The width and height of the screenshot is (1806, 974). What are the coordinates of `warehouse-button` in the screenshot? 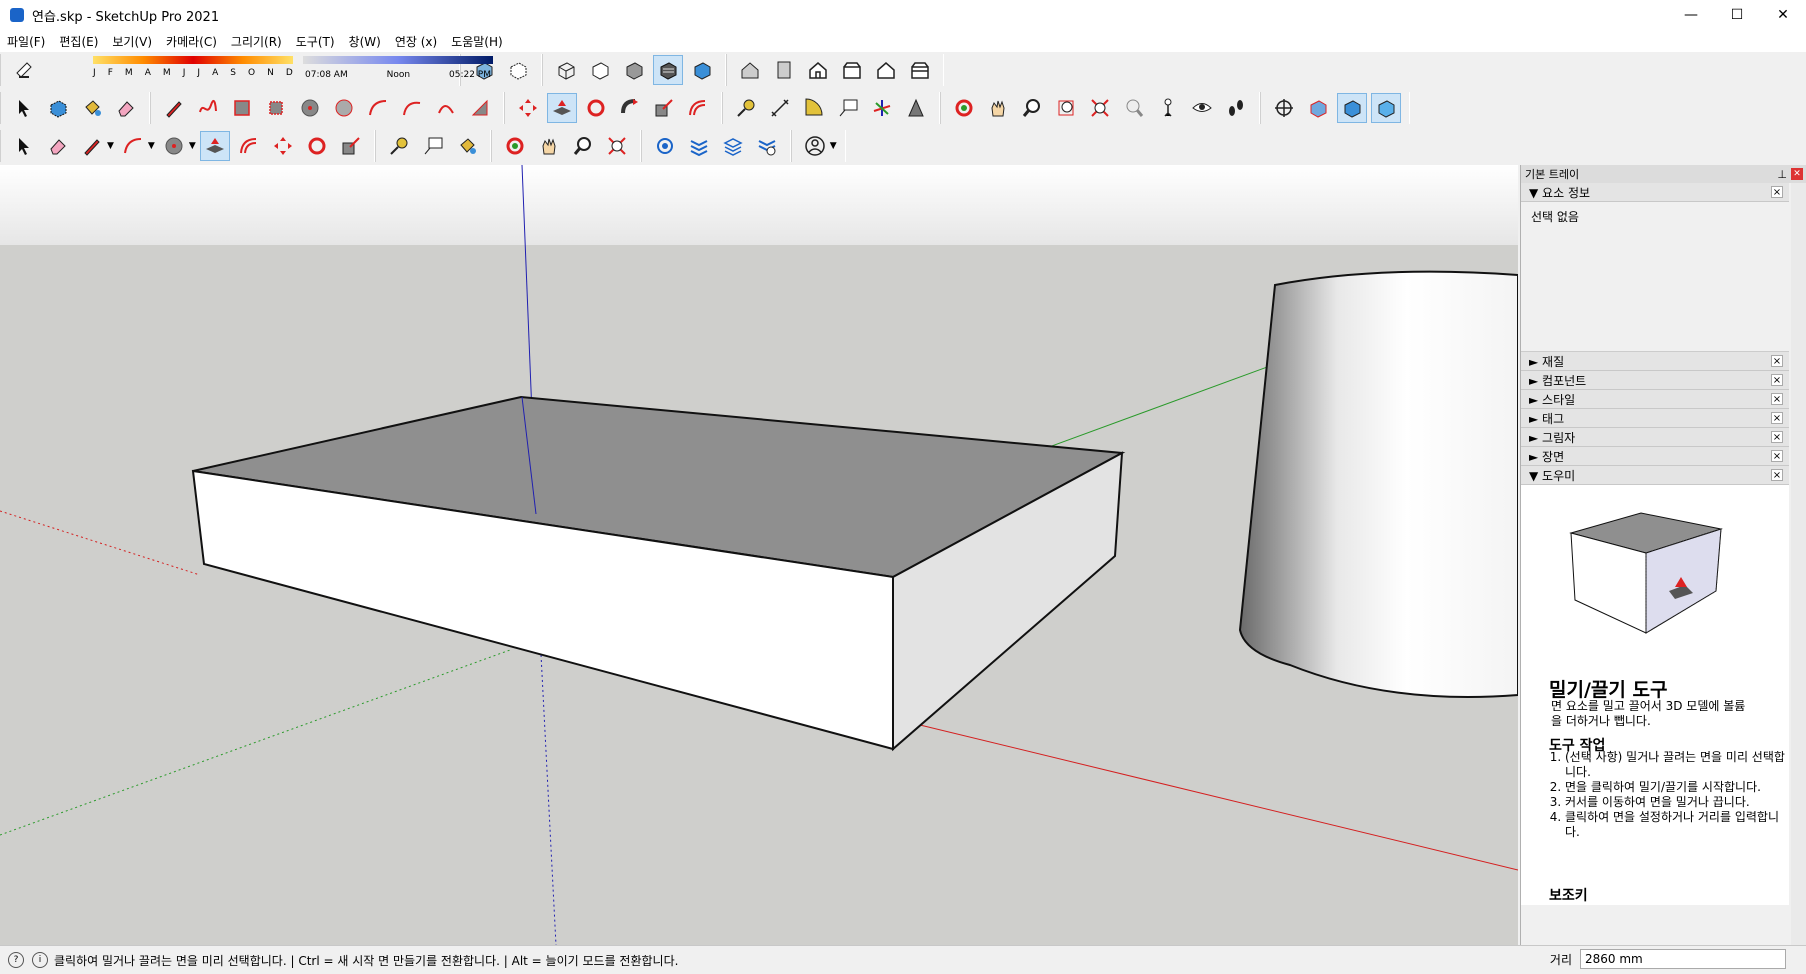 It's located at (665, 146).